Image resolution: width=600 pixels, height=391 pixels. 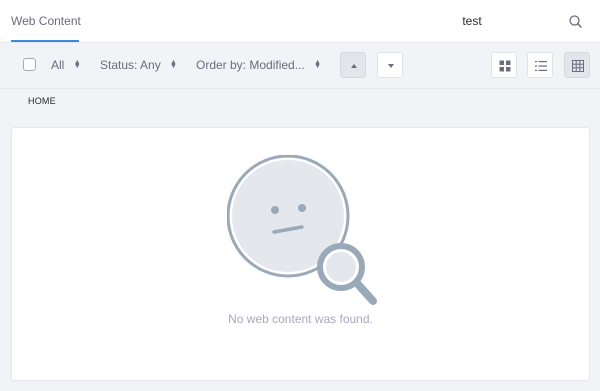 I want to click on list-icon, so click(x=541, y=66).